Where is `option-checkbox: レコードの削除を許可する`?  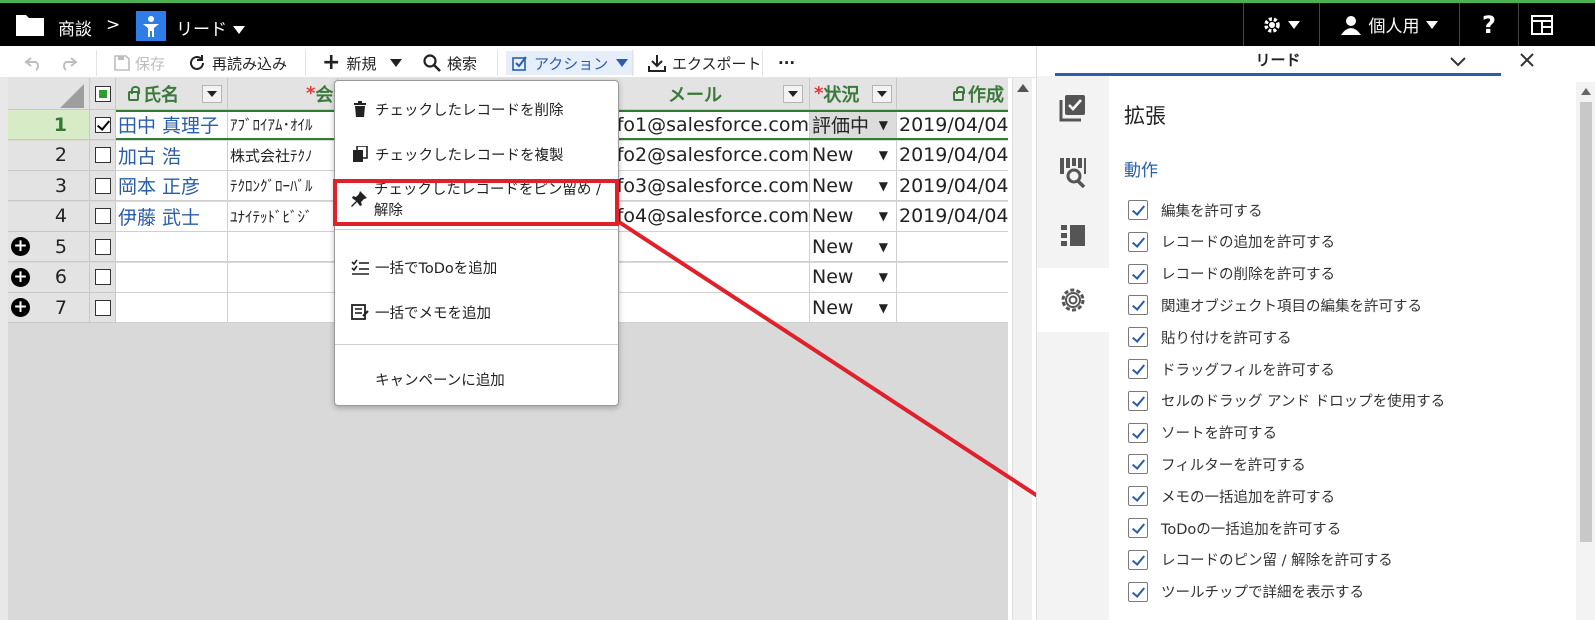 option-checkbox: レコードの削除を許可する is located at coordinates (1231, 274).